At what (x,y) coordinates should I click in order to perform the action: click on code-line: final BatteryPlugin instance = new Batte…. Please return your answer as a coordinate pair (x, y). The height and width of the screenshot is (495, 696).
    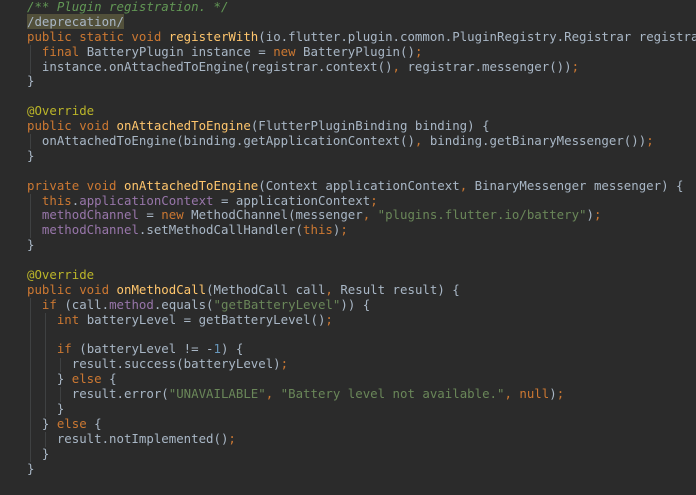
    Looking at the image, I should click on (348, 51).